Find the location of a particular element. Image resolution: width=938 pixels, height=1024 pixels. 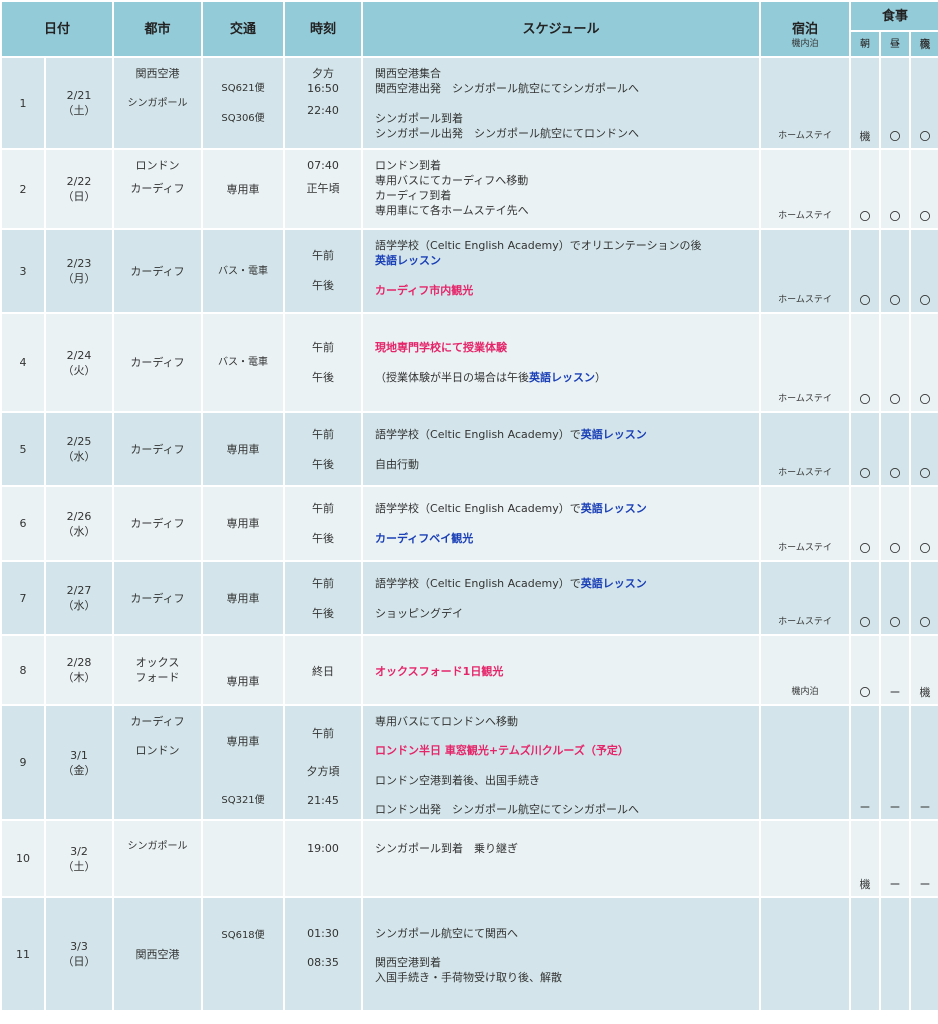

time-text: 夕方頃 is located at coordinates (323, 771).